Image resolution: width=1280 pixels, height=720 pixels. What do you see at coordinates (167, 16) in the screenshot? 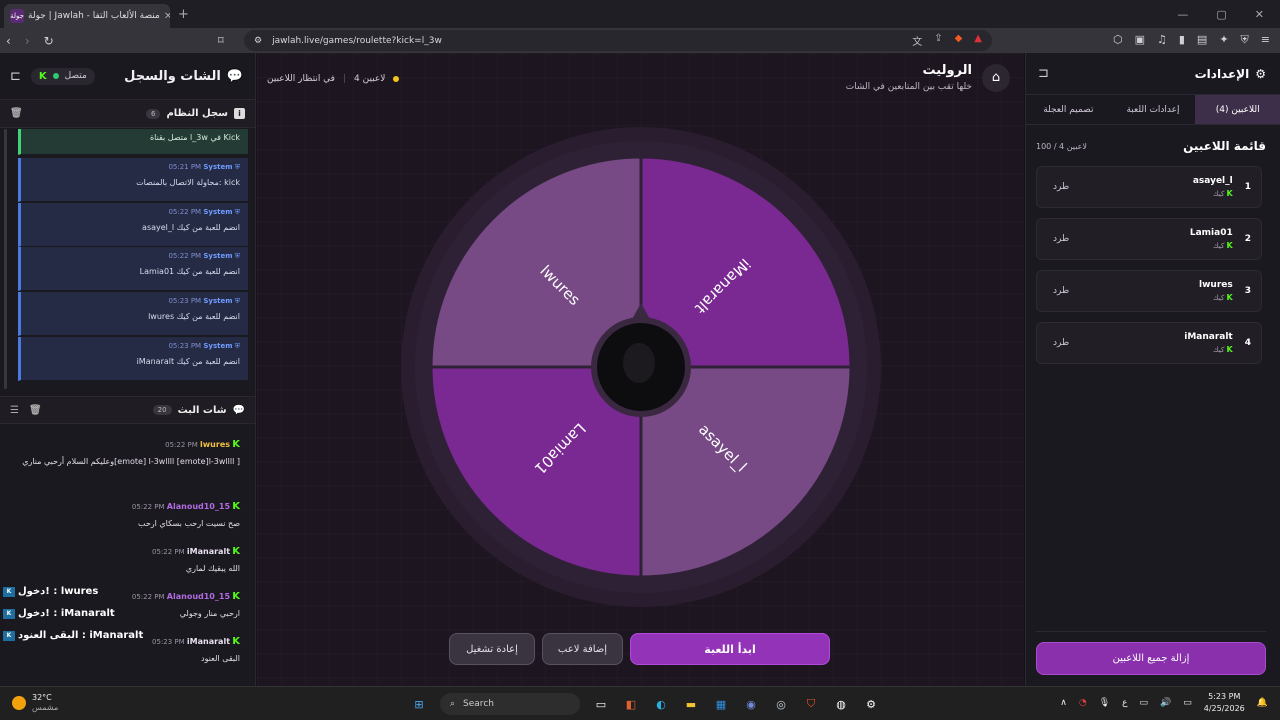
I see `close-tab-icon: ✕` at bounding box center [167, 16].